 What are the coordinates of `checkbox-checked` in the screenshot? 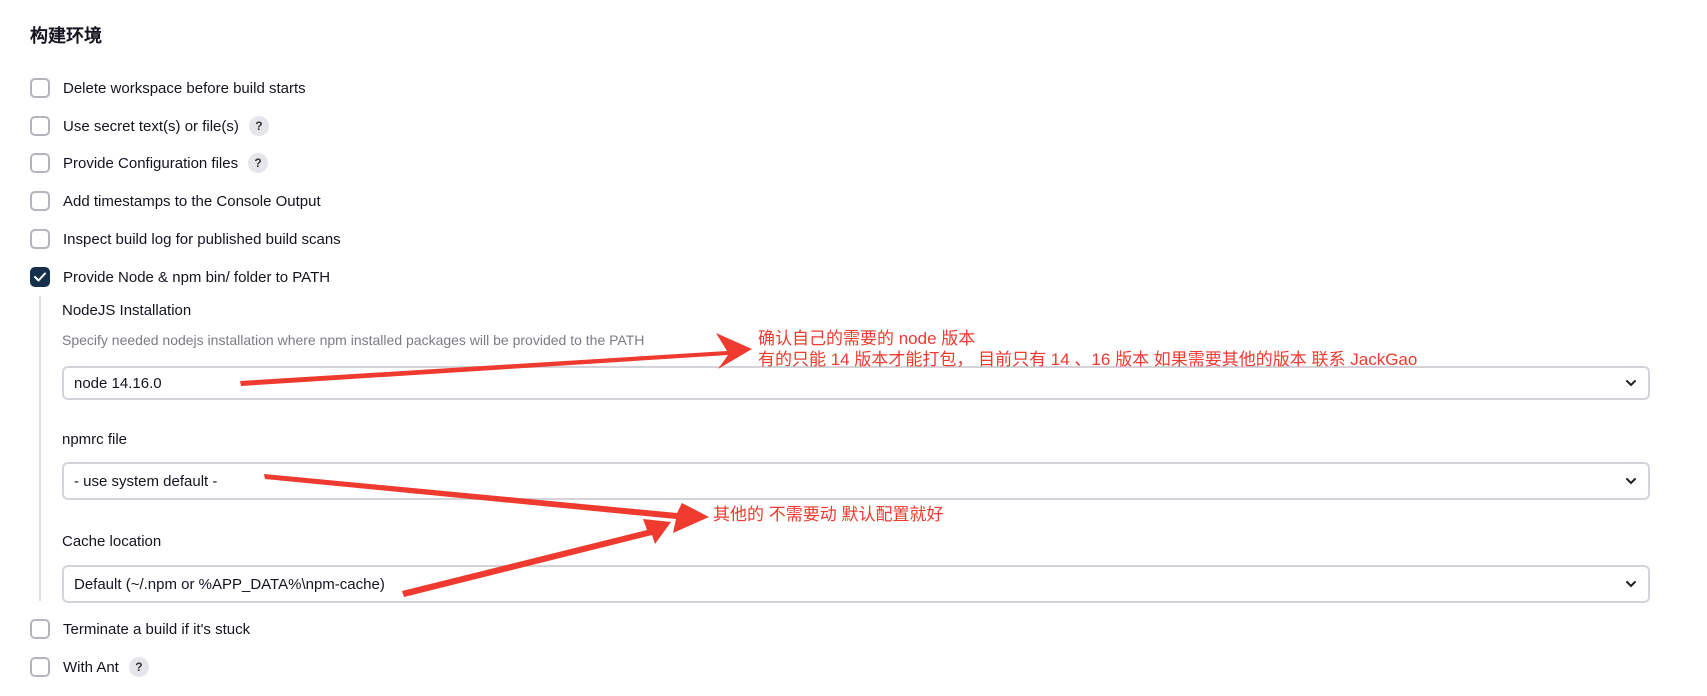 It's located at (40, 277).